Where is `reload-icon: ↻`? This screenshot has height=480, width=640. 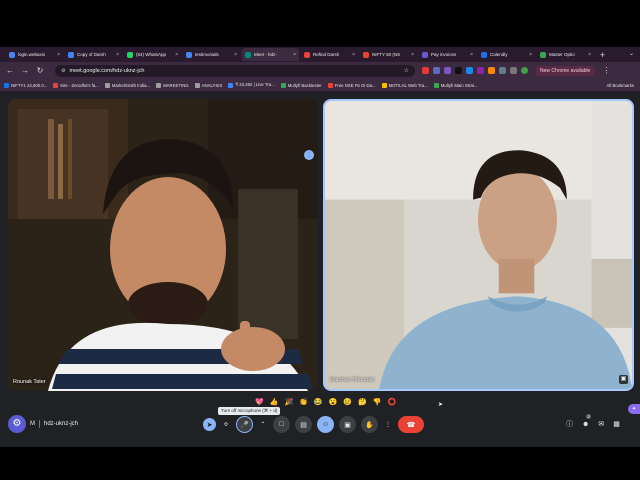 reload-icon: ↻ is located at coordinates (40, 70).